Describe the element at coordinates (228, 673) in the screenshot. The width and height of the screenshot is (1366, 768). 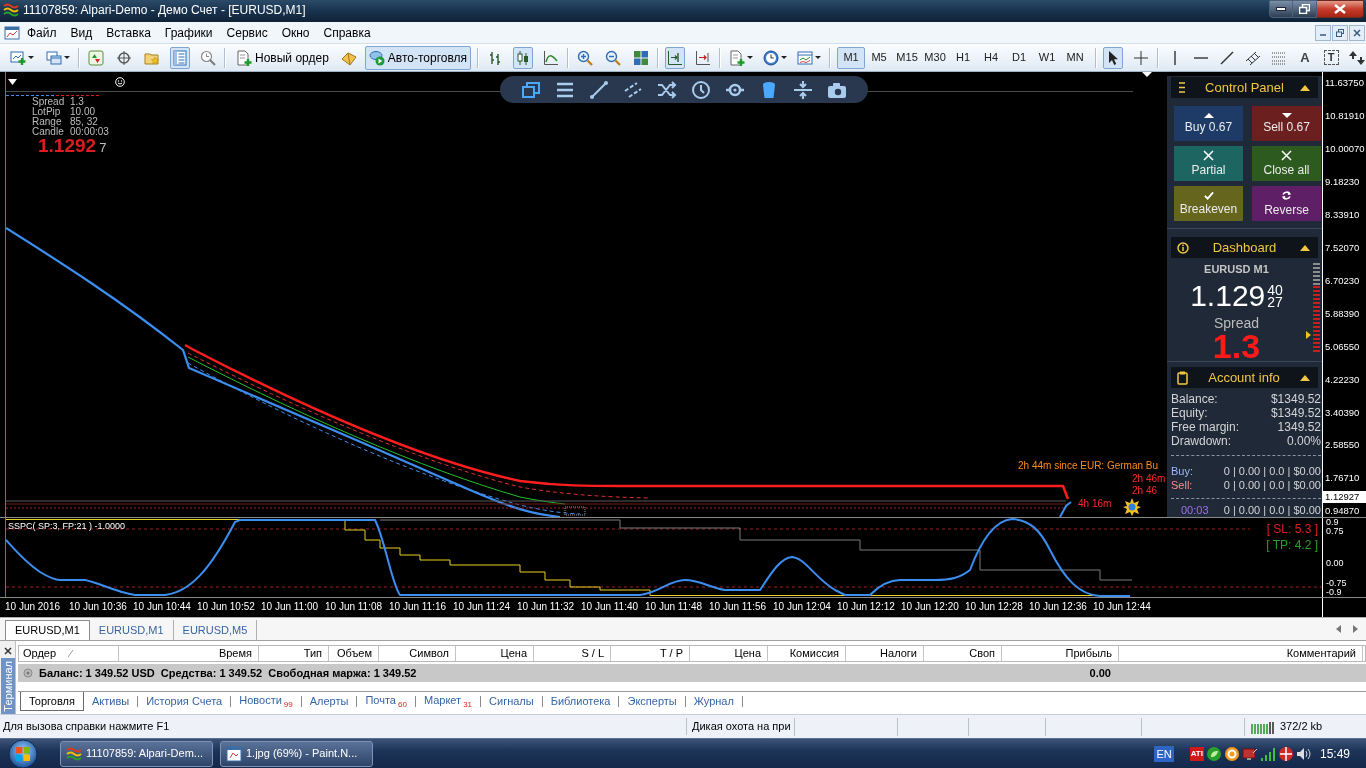
I see `balance-summary: Баланс: 1 349.52 USD Средства: 1 349.52 Свободная маржа: 1 349.52` at that location.